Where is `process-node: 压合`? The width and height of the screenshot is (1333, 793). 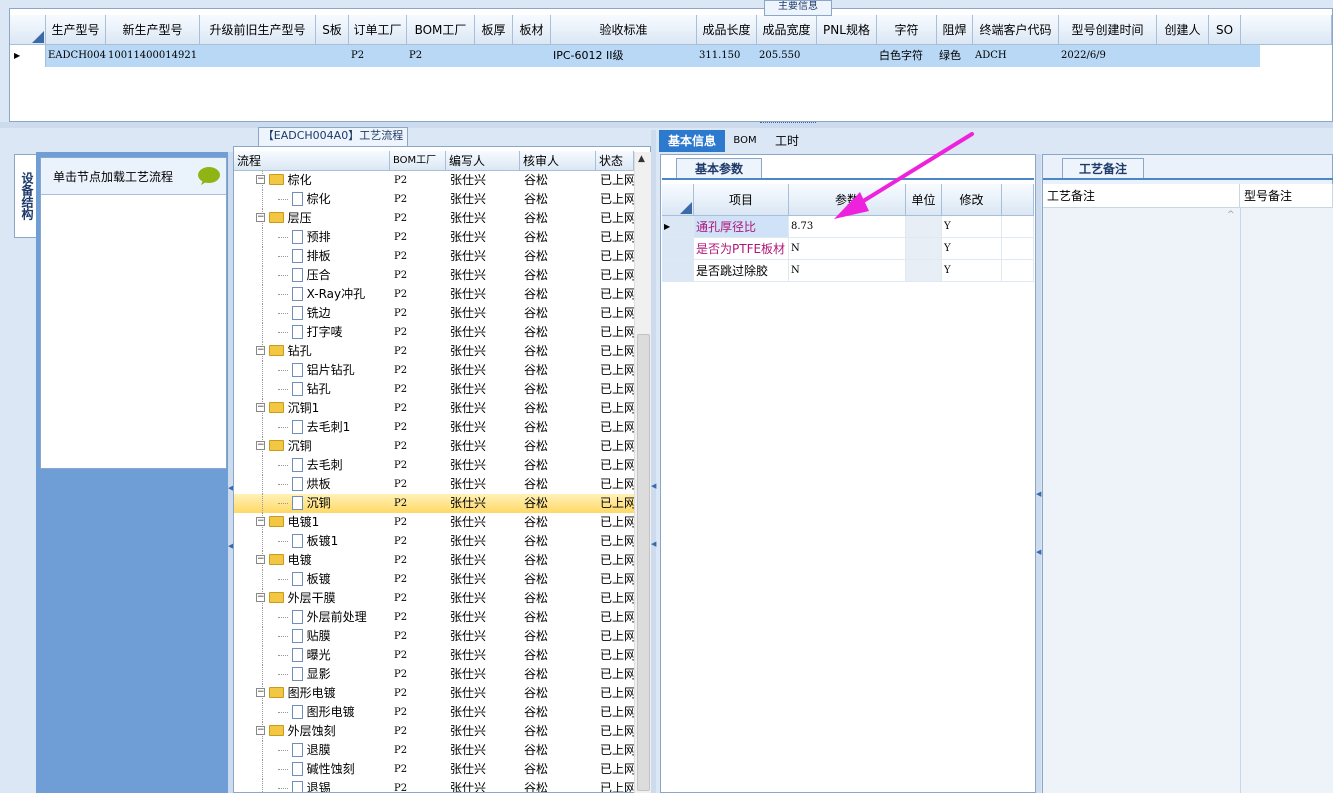 process-node: 压合 is located at coordinates (334, 275).